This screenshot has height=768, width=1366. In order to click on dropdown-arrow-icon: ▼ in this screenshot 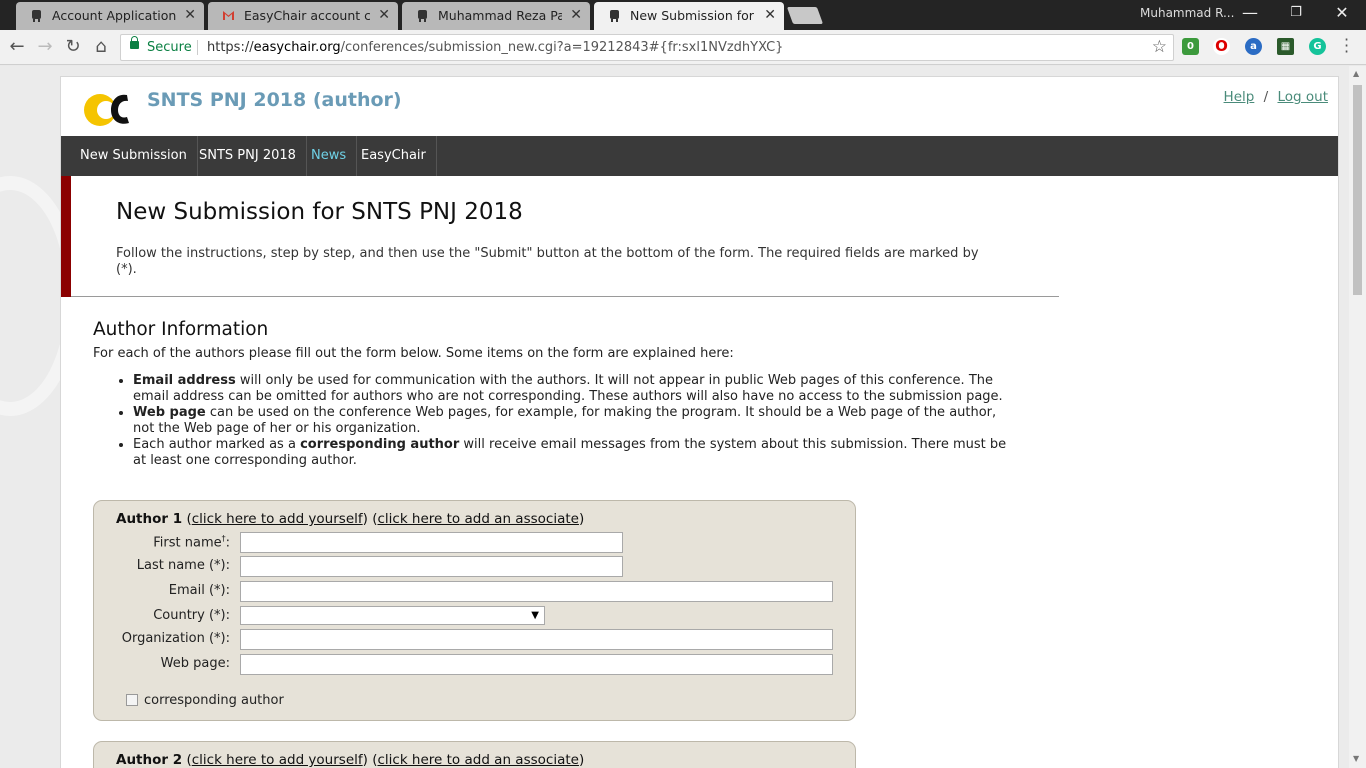, I will do `click(535, 615)`.